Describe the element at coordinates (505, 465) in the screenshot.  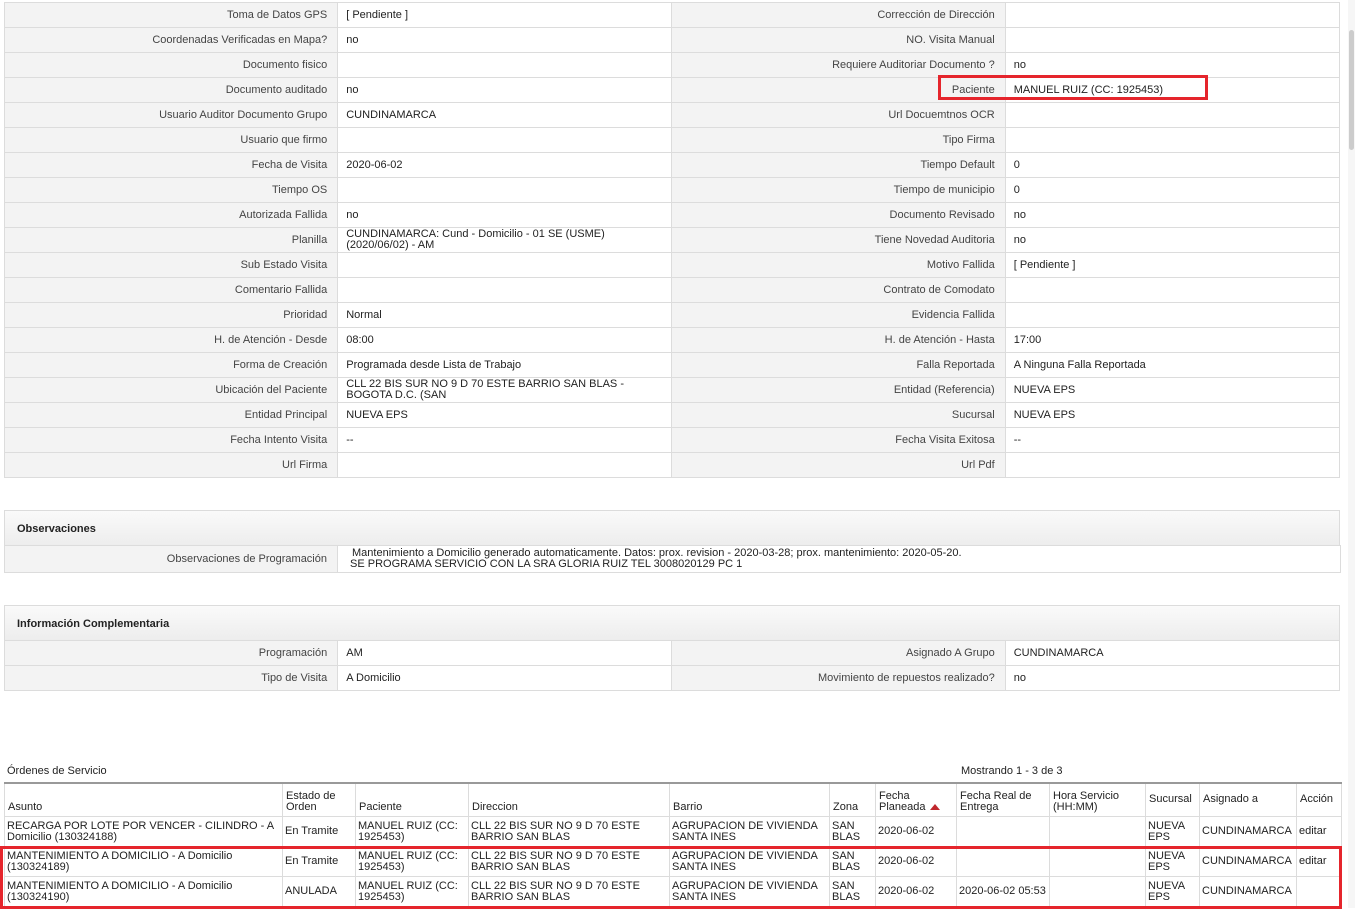
I see `value-url-firma` at that location.